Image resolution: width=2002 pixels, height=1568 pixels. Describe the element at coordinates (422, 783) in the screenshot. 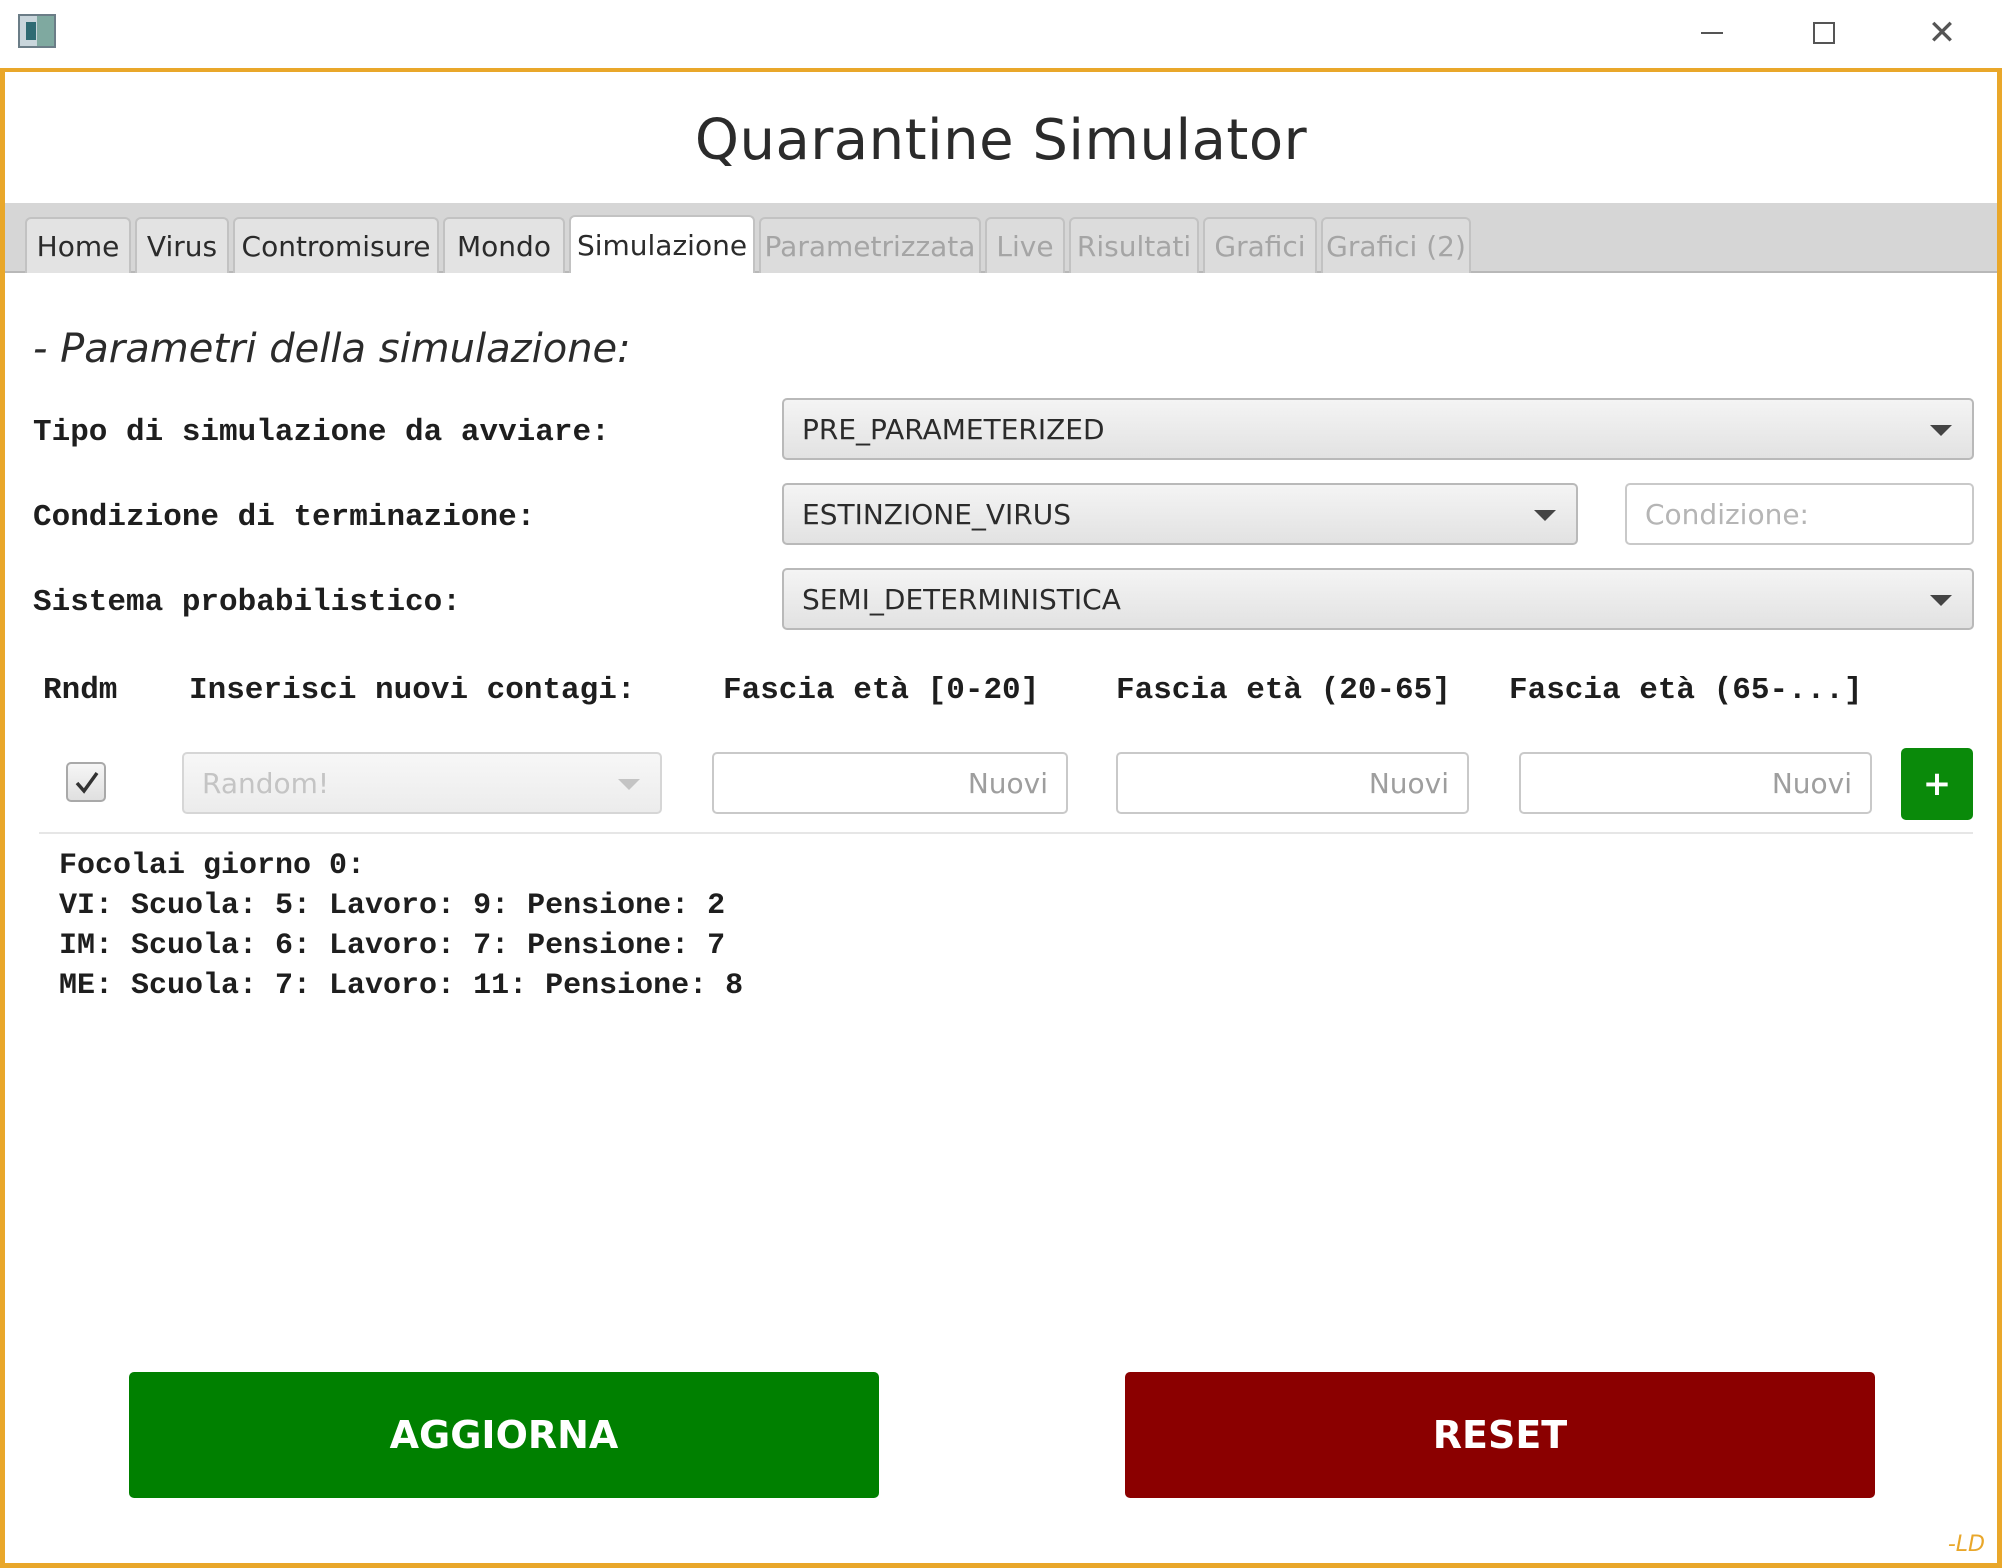

I see `region-select: Random!` at that location.